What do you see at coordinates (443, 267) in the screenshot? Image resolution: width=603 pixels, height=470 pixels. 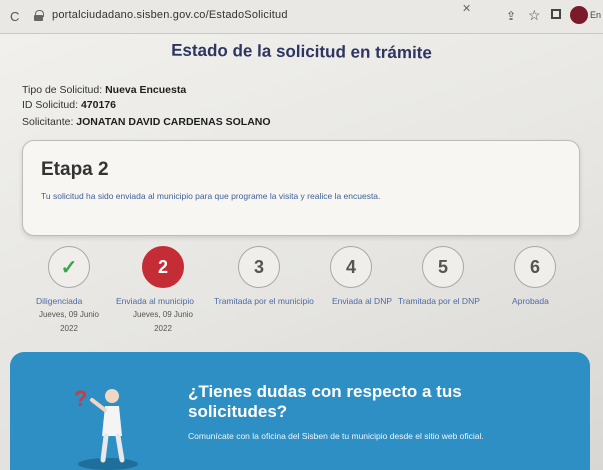 I see `step-5-circle: 5` at bounding box center [443, 267].